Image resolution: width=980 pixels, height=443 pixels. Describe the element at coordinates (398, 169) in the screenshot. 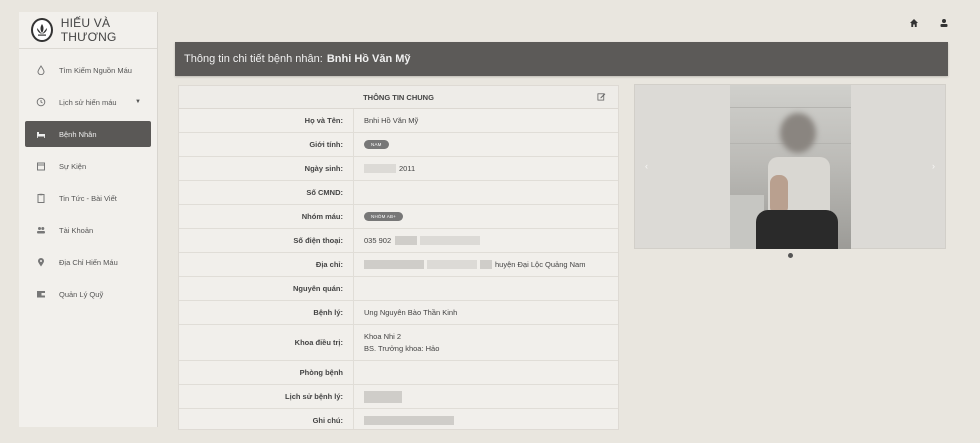

I see `row-dob: Ngày sinh: 2011` at that location.